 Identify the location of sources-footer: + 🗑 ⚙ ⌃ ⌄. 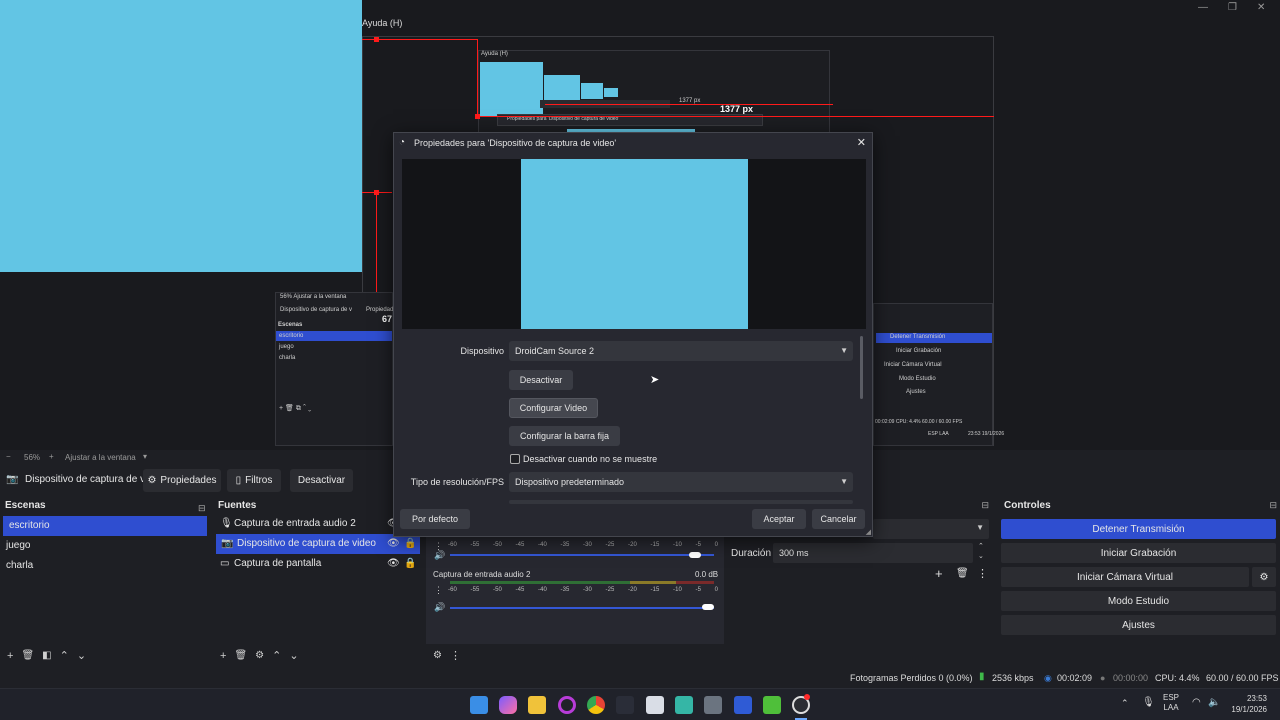
(318, 655).